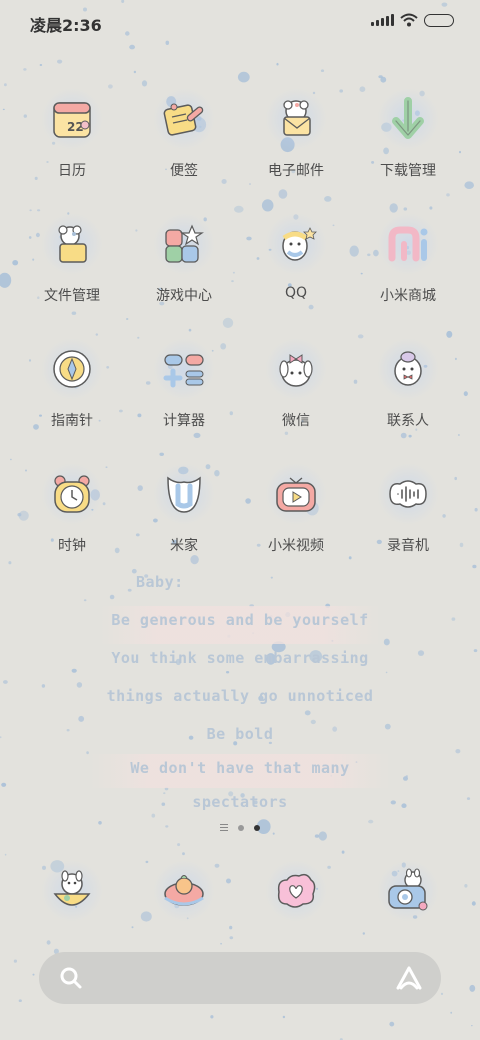 This screenshot has width=480, height=1040. Describe the element at coordinates (296, 421) in the screenshot. I see `app-label: 微信` at that location.